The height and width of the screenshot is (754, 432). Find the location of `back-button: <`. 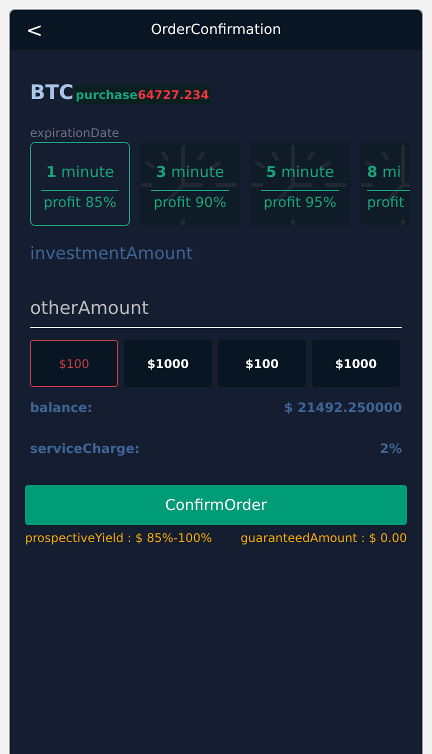

back-button: < is located at coordinates (34, 30).